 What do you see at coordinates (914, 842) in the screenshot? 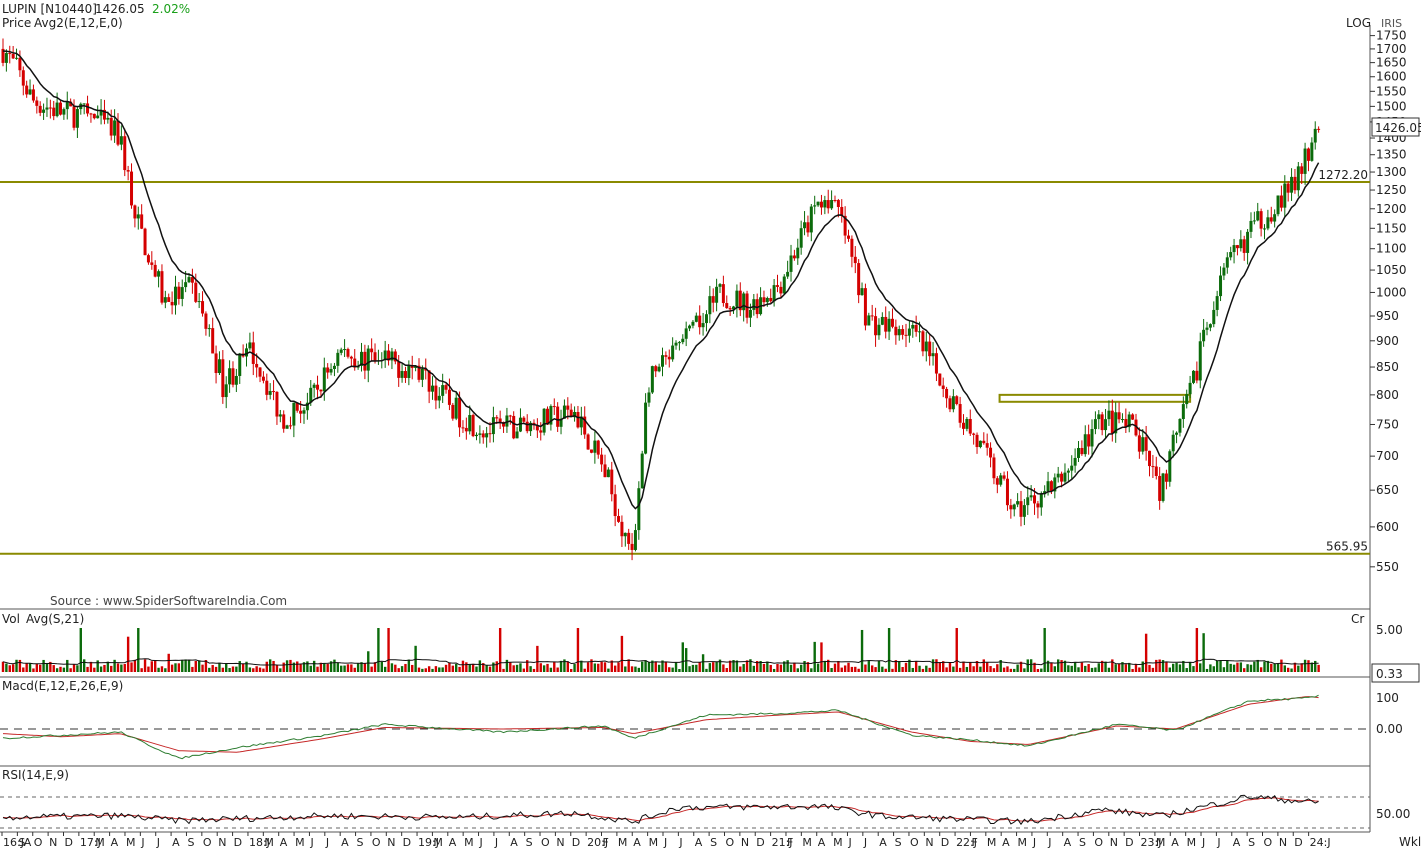
I see `x-tick-label: O` at bounding box center [914, 842].